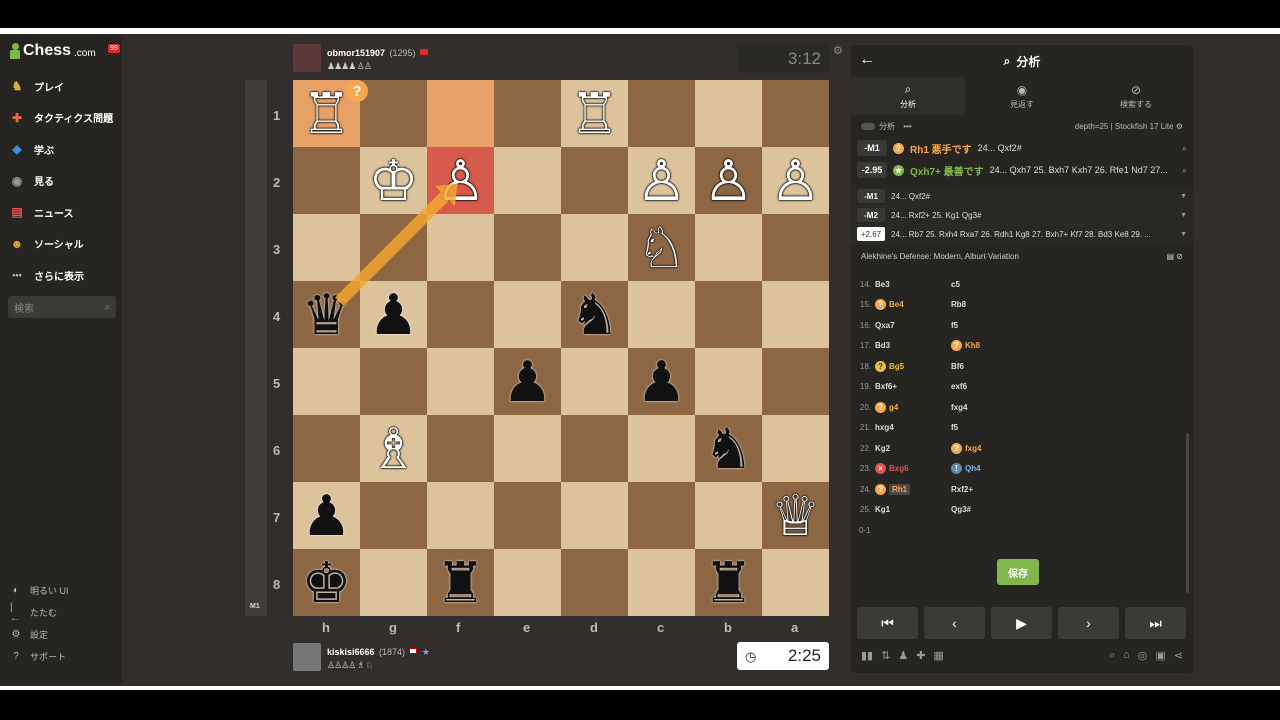  Describe the element at coordinates (527, 582) in the screenshot. I see `square-e8` at that location.